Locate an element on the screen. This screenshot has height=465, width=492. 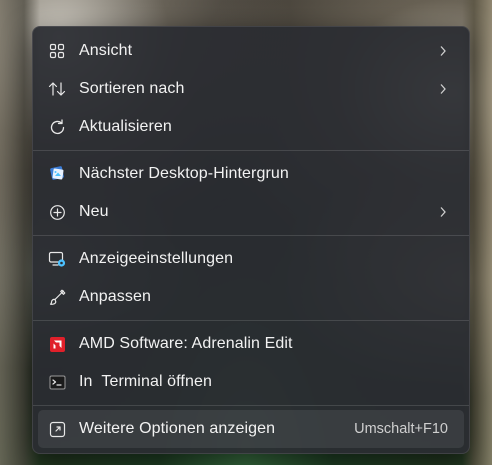
menu-item-weitere-optionen-anzeigen: Weitere Optionen anzeigen Umschalt+F10 is located at coordinates (251, 429).